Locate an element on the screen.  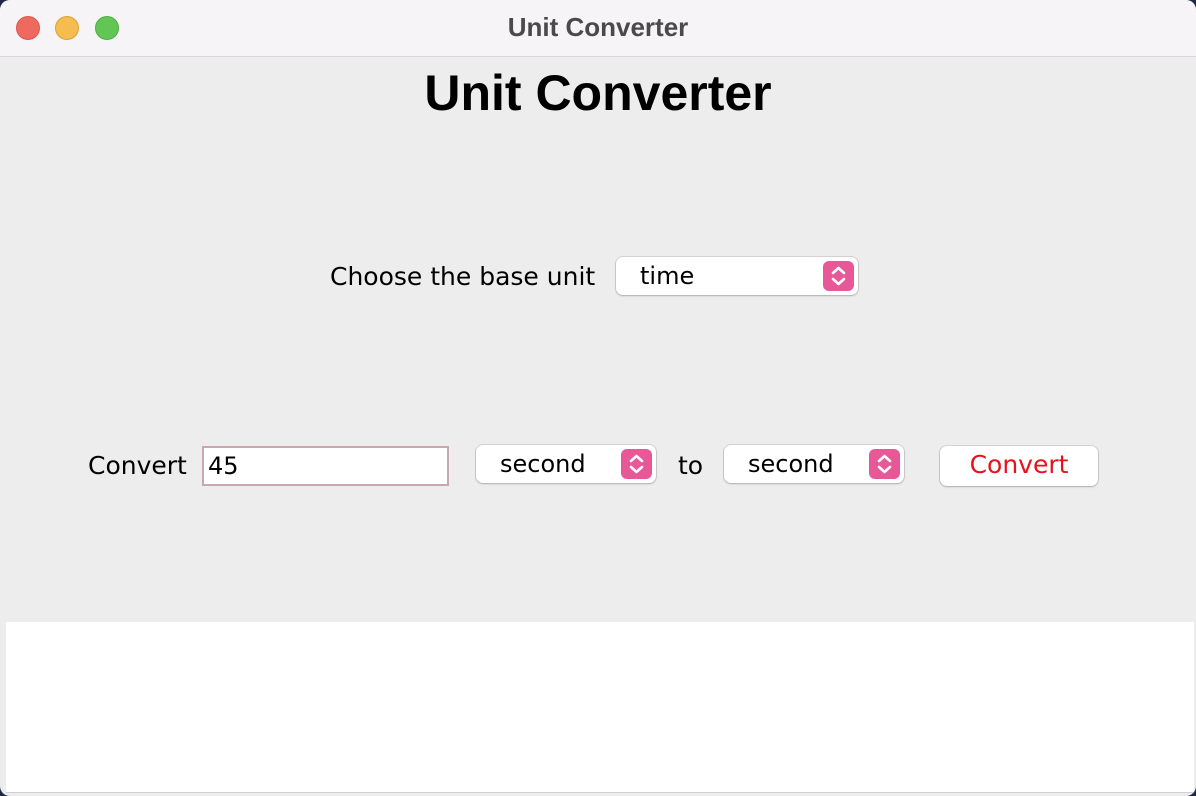
title-bar: Unit Converter is located at coordinates (598, 28).